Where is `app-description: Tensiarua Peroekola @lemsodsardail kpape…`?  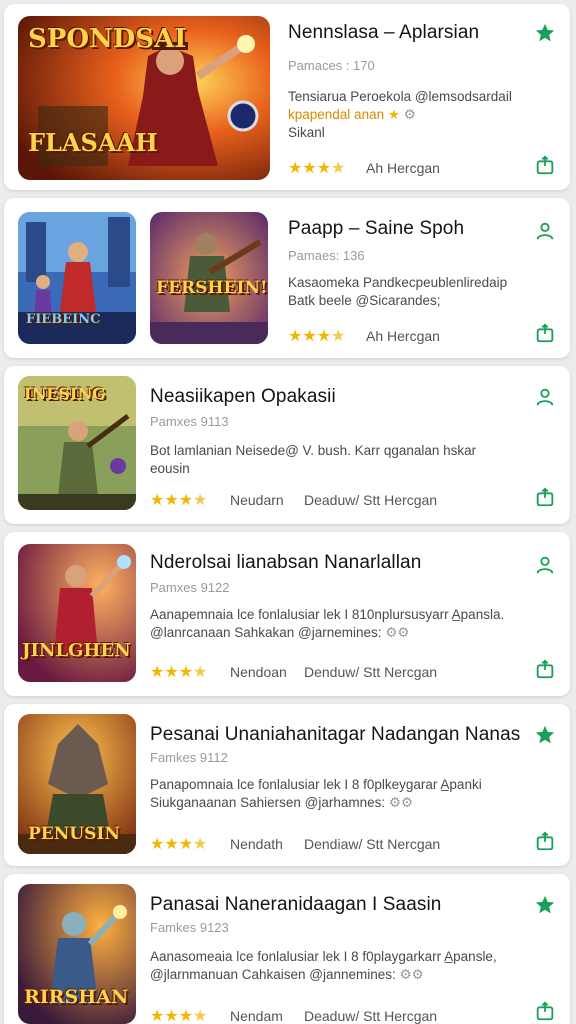 app-description: Tensiarua Peroekola @lemsodsardail kpape… is located at coordinates (400, 115).